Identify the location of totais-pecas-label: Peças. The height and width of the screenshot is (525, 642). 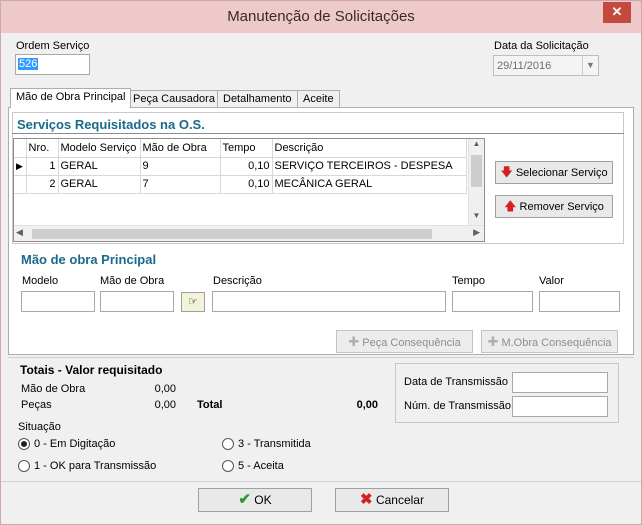
(36, 405).